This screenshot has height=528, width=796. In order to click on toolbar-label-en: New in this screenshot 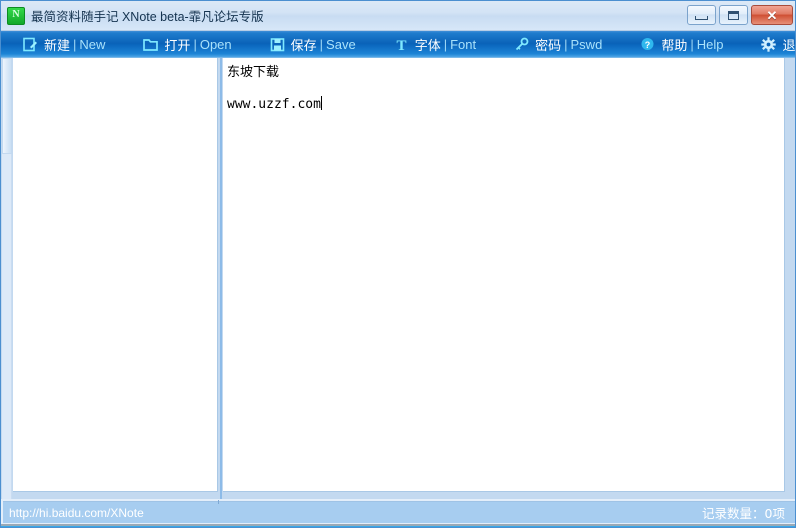, I will do `click(92, 44)`.